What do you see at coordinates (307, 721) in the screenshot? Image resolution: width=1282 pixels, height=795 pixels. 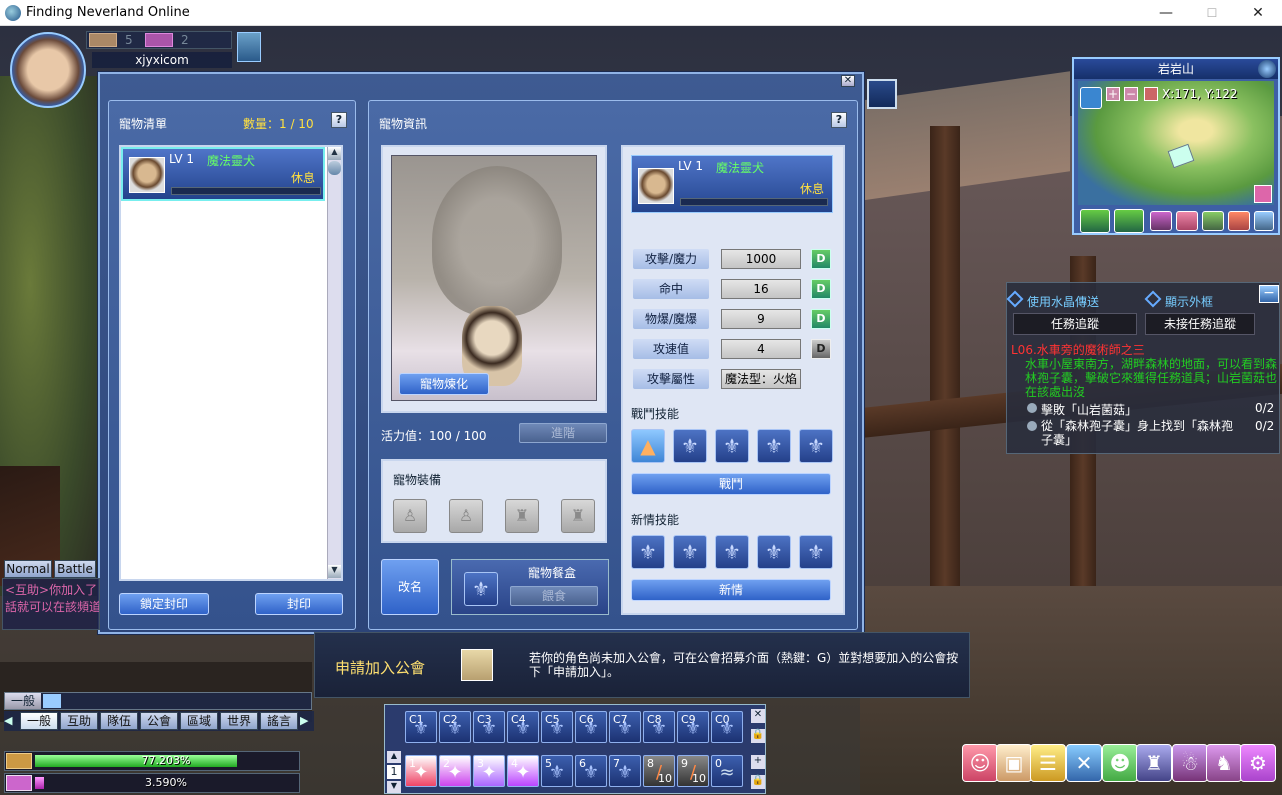 I see `channel-next-icon: ▶` at bounding box center [307, 721].